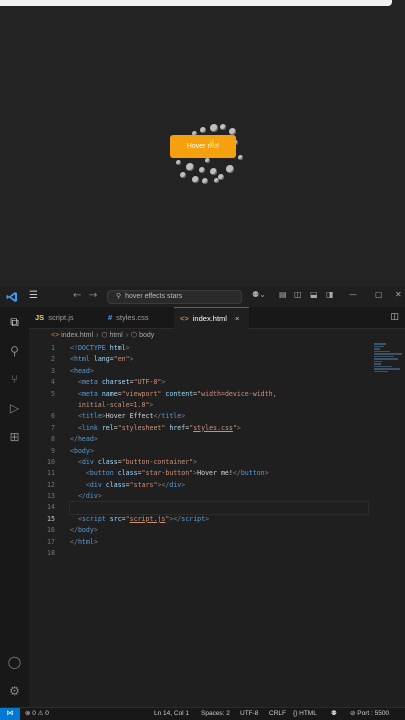 Image resolution: width=405 pixels, height=720 pixels. I want to click on line-number: 4, so click(53, 382).